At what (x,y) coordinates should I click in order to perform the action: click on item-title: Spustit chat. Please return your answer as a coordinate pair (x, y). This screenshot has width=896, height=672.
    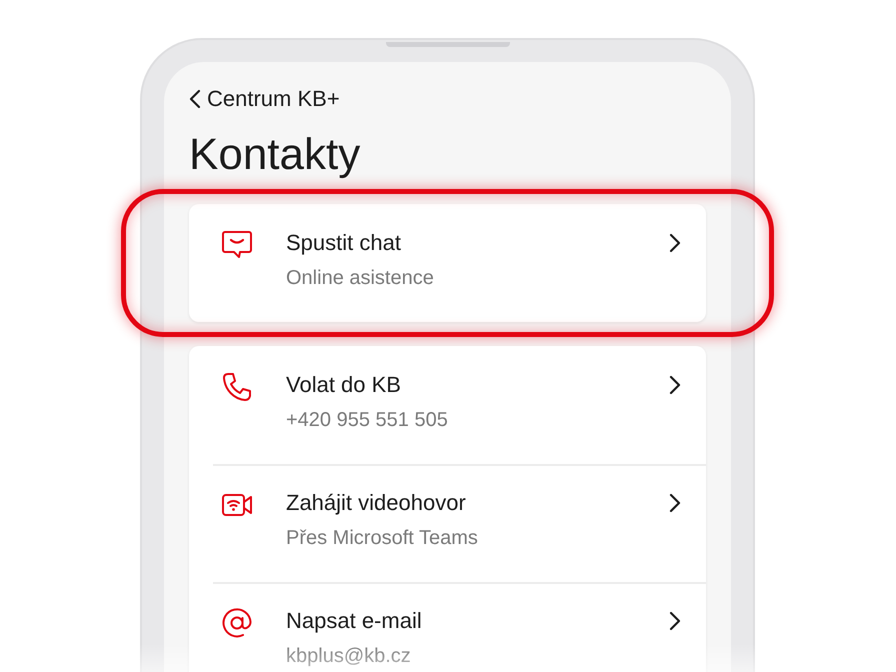
    Looking at the image, I should click on (344, 242).